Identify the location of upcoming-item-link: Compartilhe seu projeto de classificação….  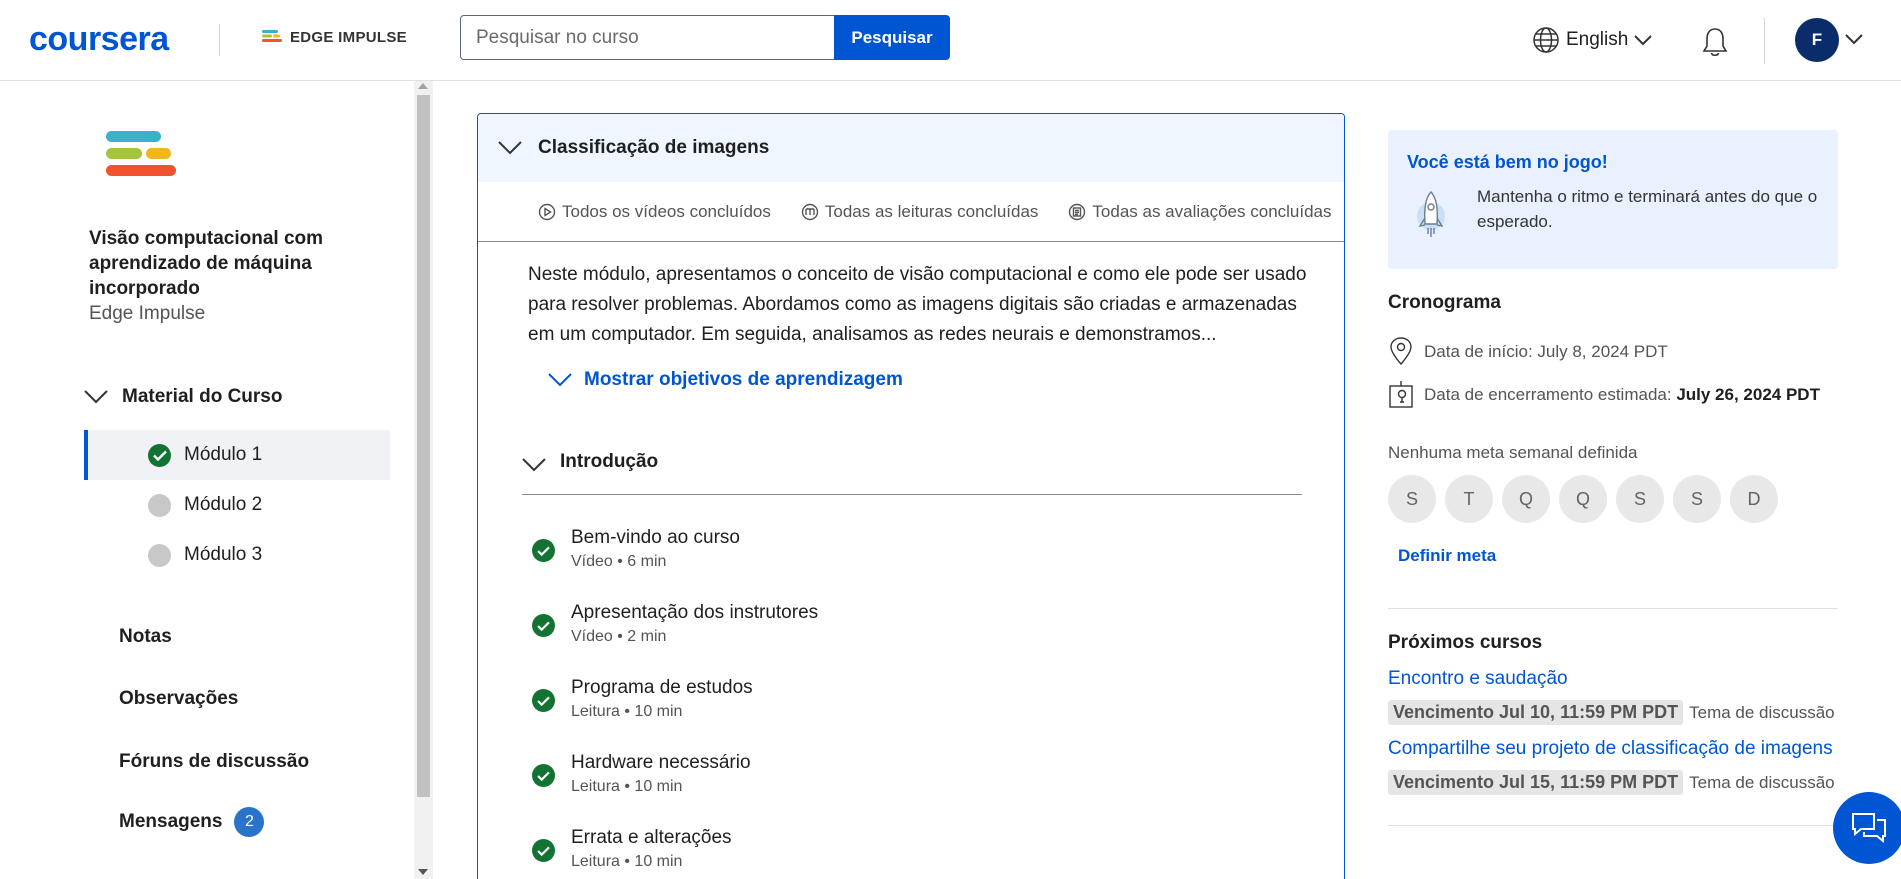
(1610, 749).